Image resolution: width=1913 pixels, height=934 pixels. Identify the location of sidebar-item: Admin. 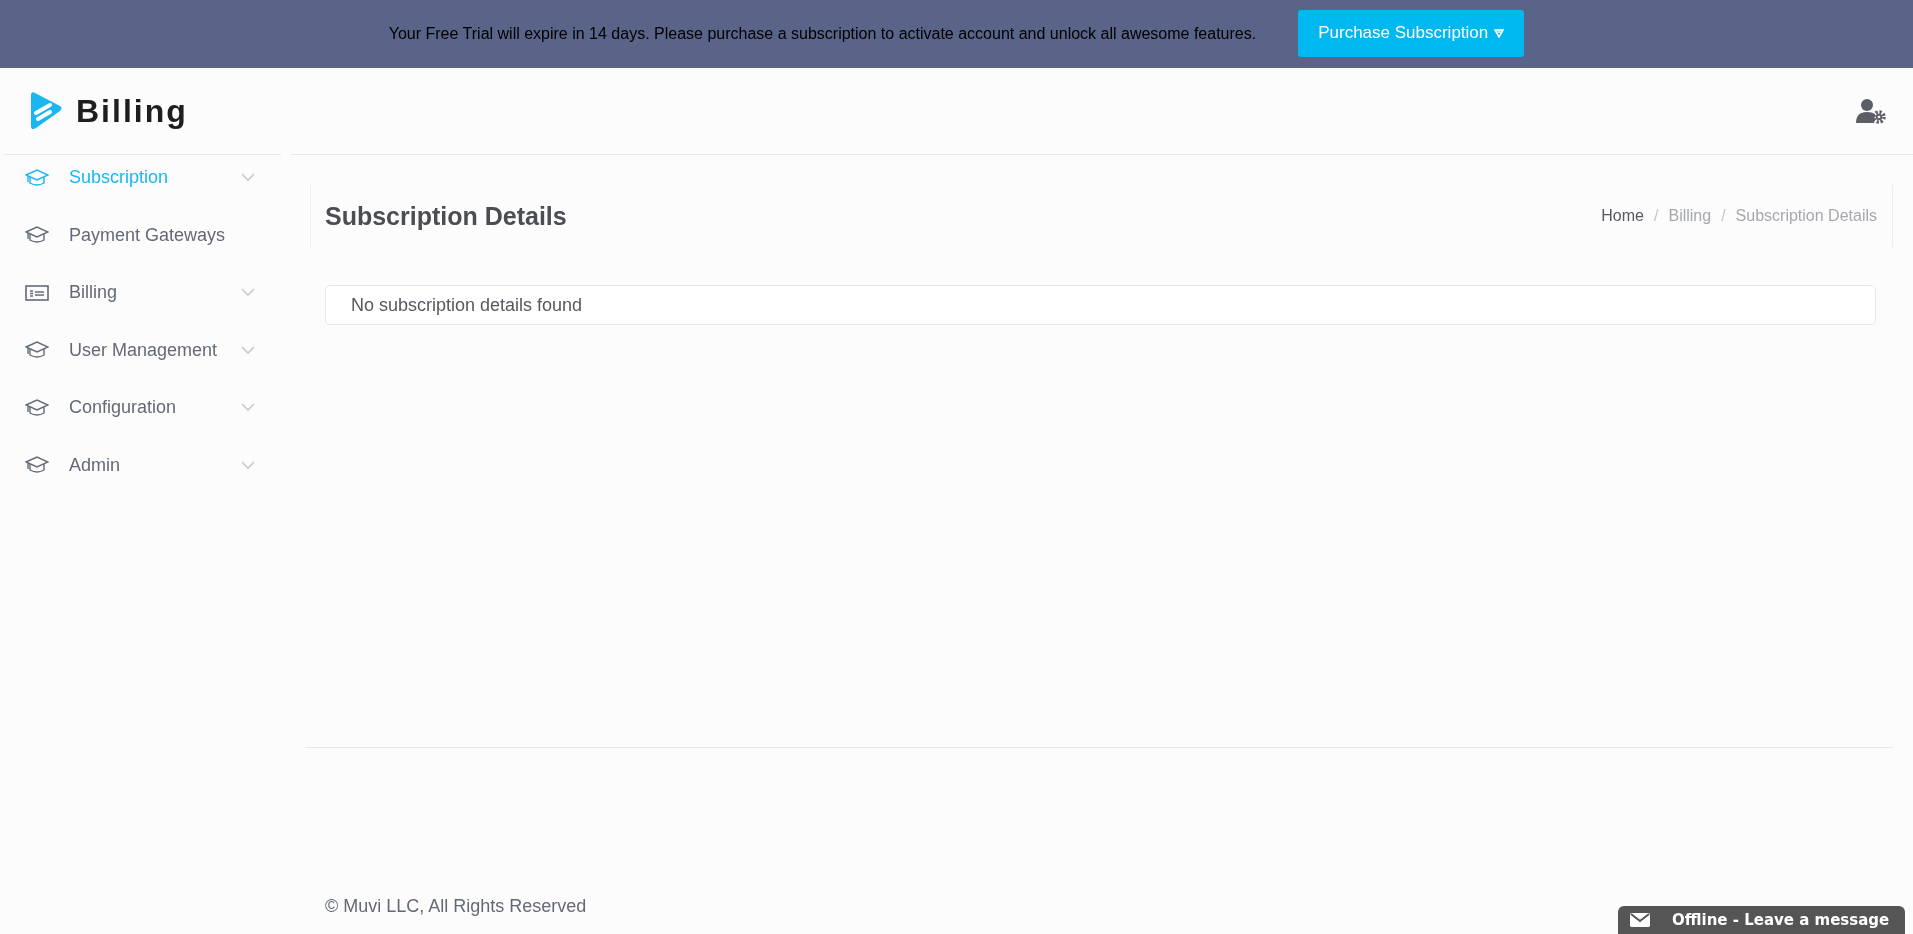
(142, 465).